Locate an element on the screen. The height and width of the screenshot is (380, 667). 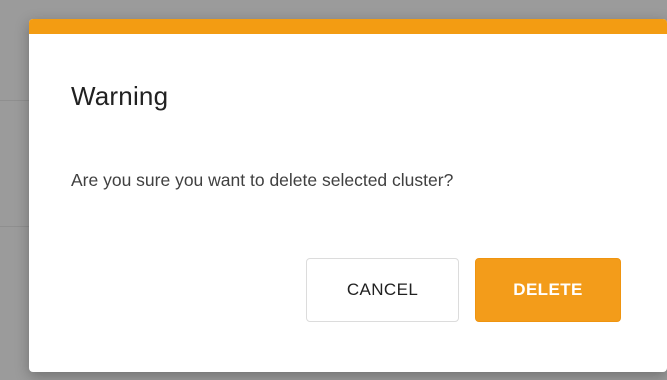
cancel-button: CANCEL is located at coordinates (382, 290).